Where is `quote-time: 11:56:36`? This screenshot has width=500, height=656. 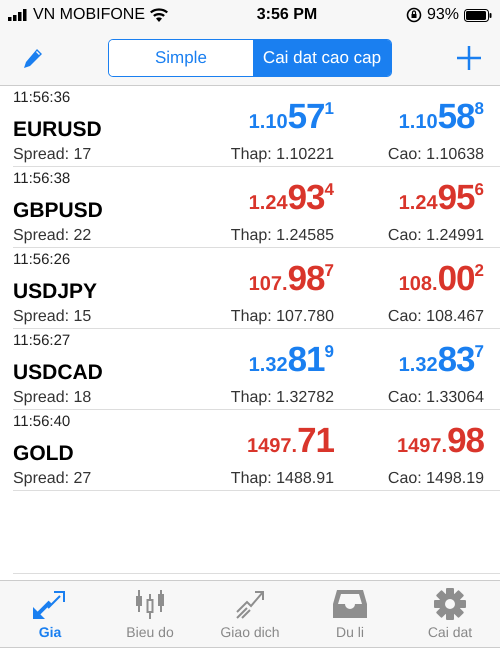
quote-time: 11:56:36 is located at coordinates (42, 97).